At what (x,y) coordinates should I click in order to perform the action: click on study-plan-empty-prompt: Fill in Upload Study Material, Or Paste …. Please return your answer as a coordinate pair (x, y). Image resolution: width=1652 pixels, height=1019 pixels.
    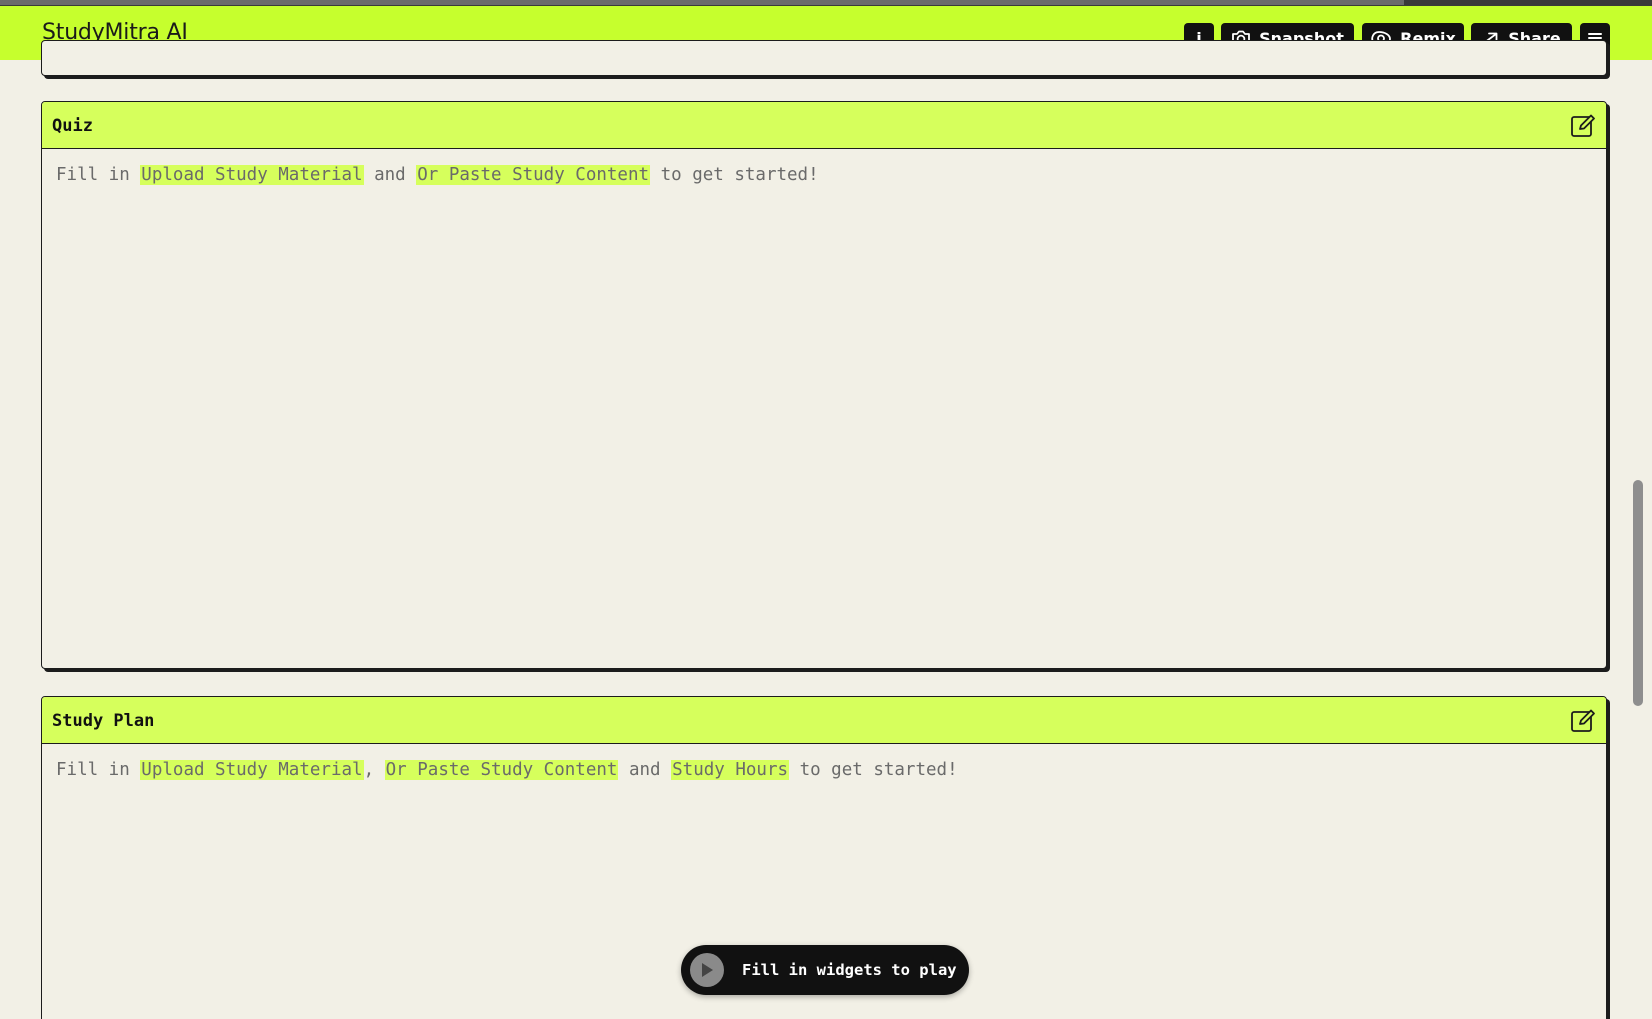
    Looking at the image, I should click on (824, 770).